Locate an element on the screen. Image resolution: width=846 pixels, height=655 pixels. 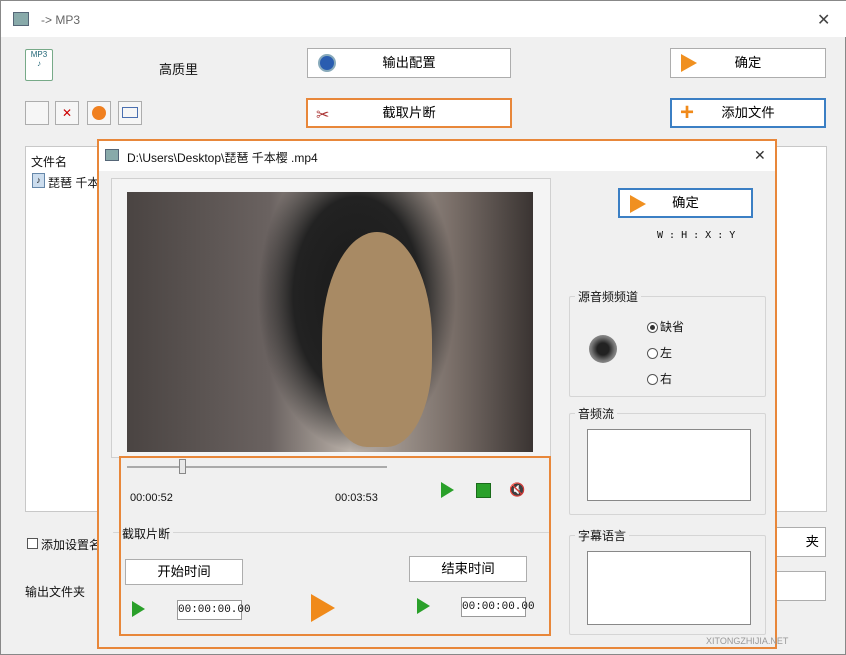
dialog-close-icon: ✕ is located at coordinates (760, 155).